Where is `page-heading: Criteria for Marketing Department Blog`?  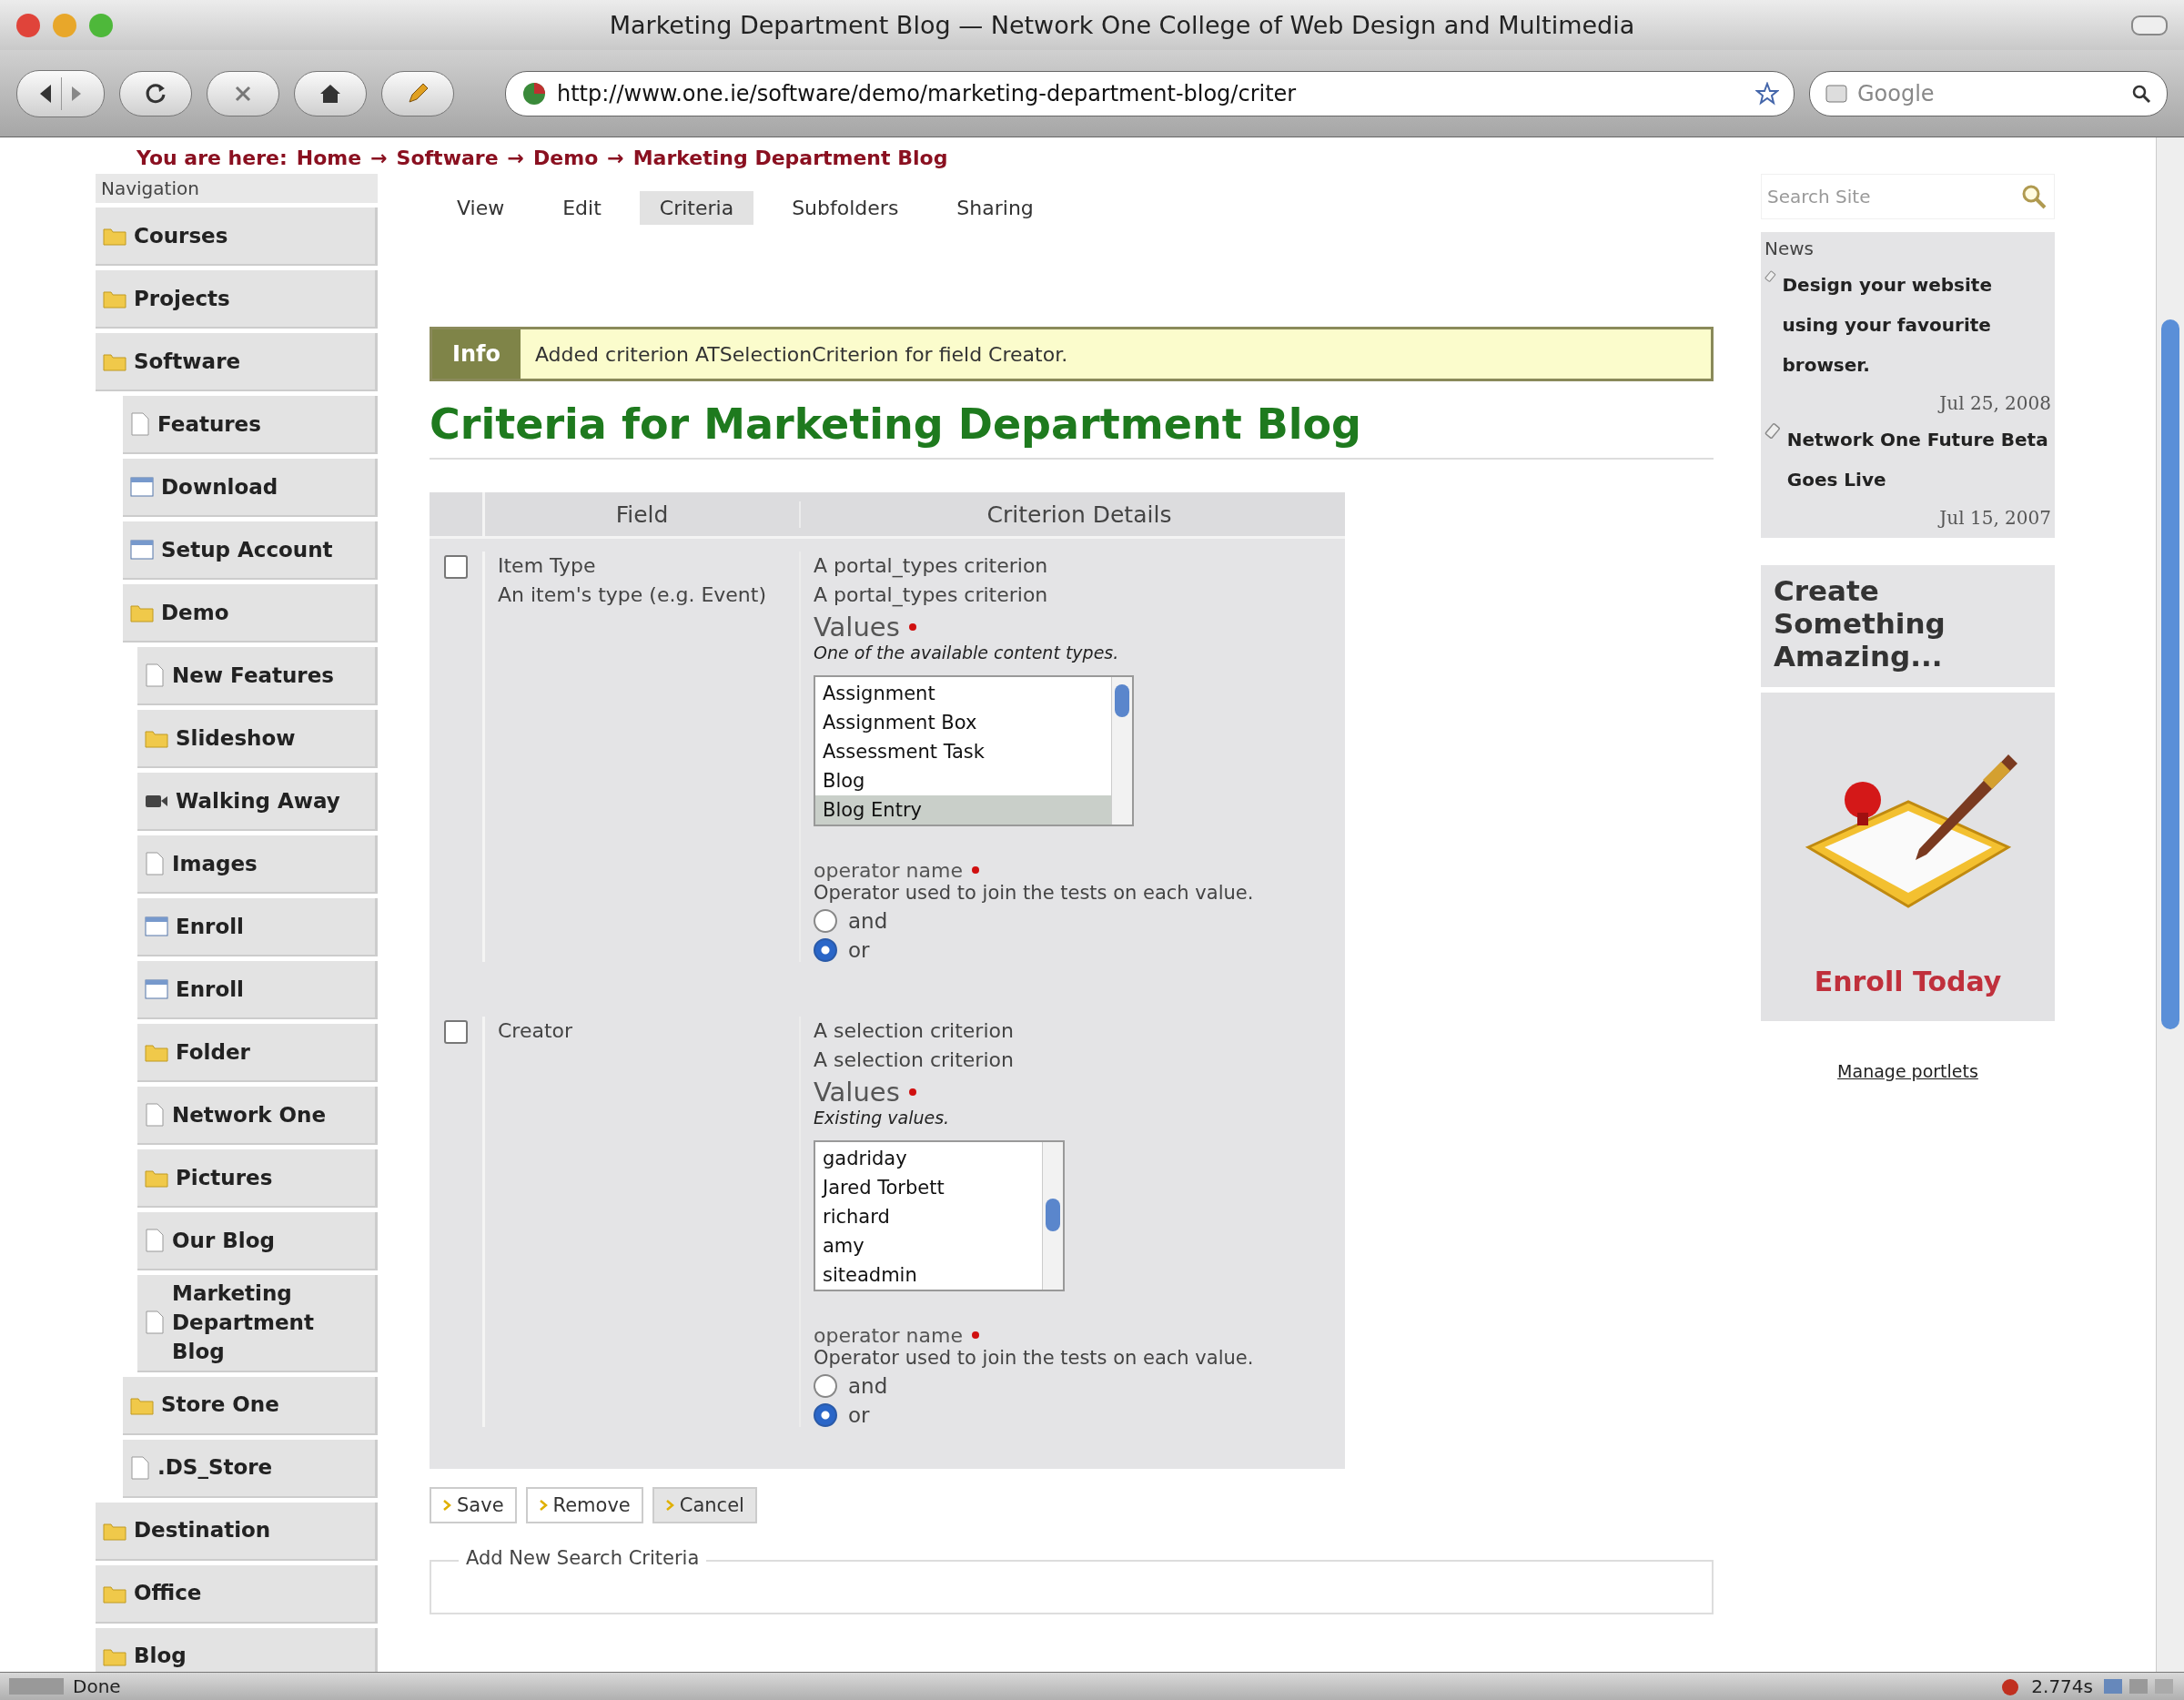 page-heading: Criteria for Marketing Department Blog is located at coordinates (1072, 430).